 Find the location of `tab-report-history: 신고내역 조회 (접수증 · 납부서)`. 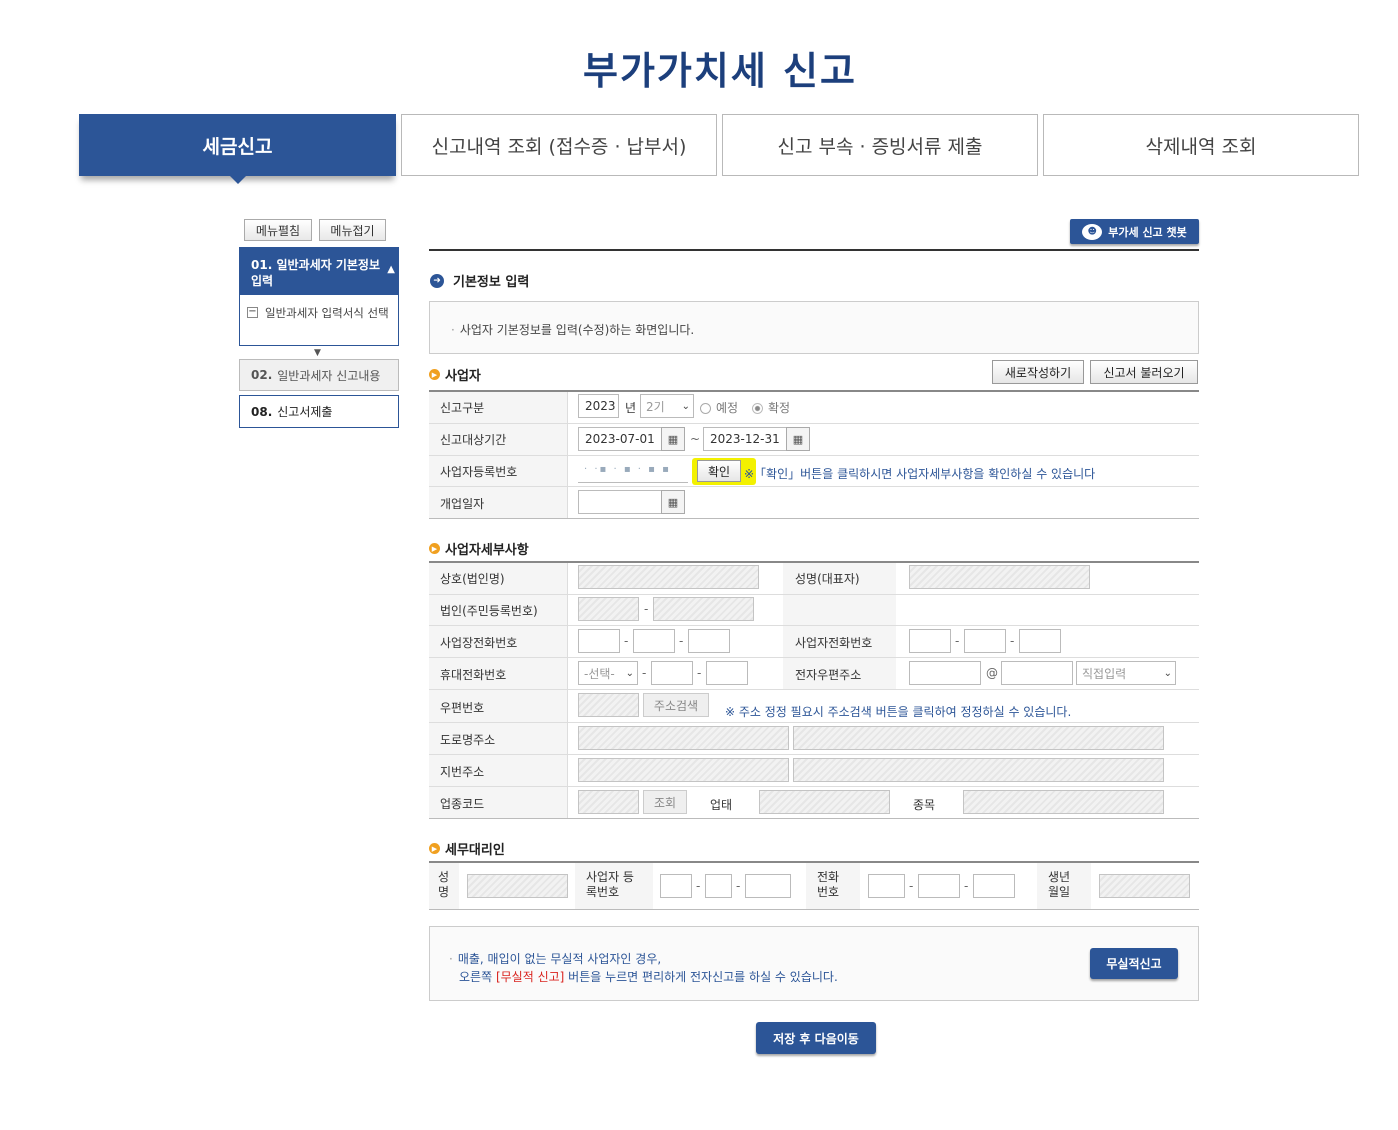

tab-report-history: 신고내역 조회 (접수증 · 납부서) is located at coordinates (559, 145).